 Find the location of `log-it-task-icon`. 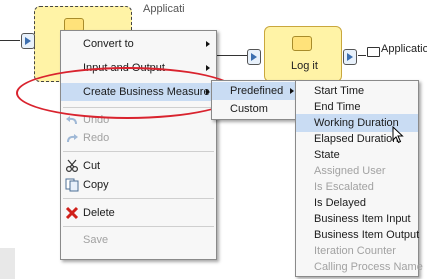

log-it-task-icon is located at coordinates (302, 43).